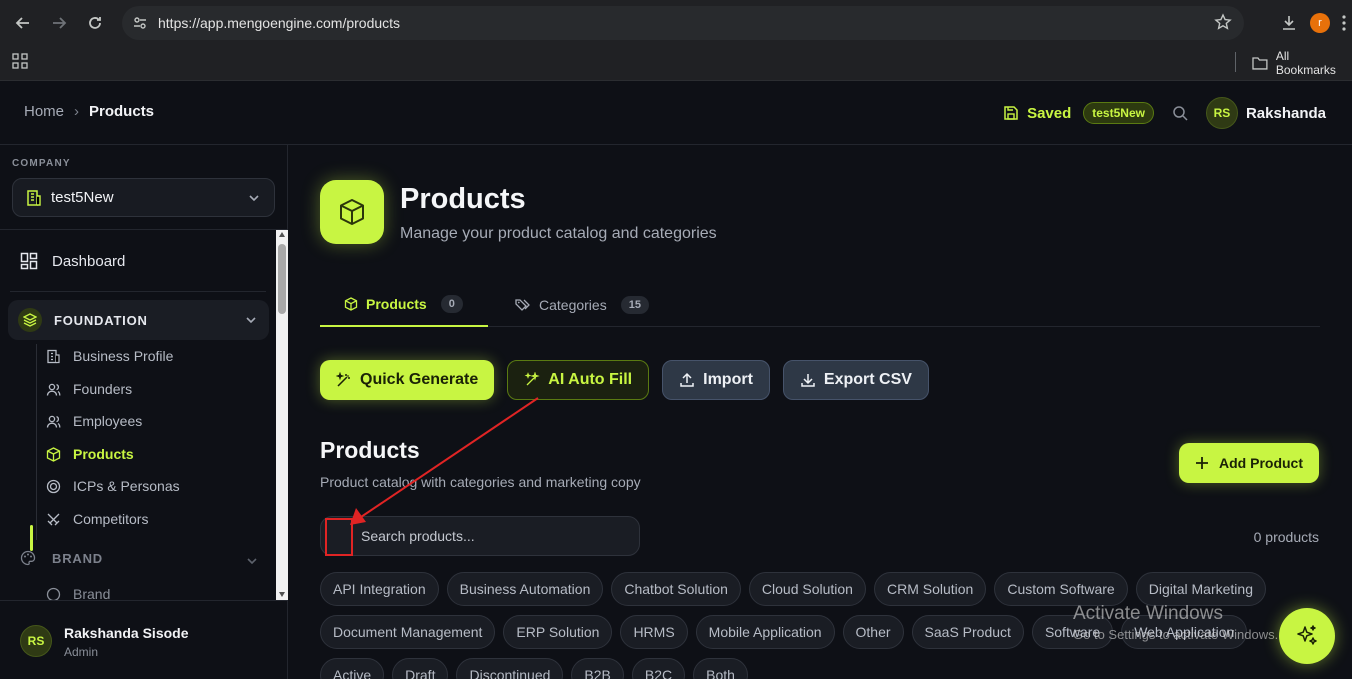 The image size is (1352, 679). I want to click on sidebar-group-foundation: FOUNDATION, so click(138, 320).